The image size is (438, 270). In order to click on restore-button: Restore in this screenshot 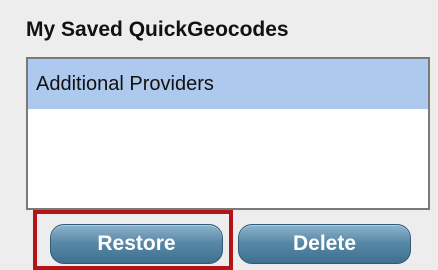, I will do `click(136, 244)`.